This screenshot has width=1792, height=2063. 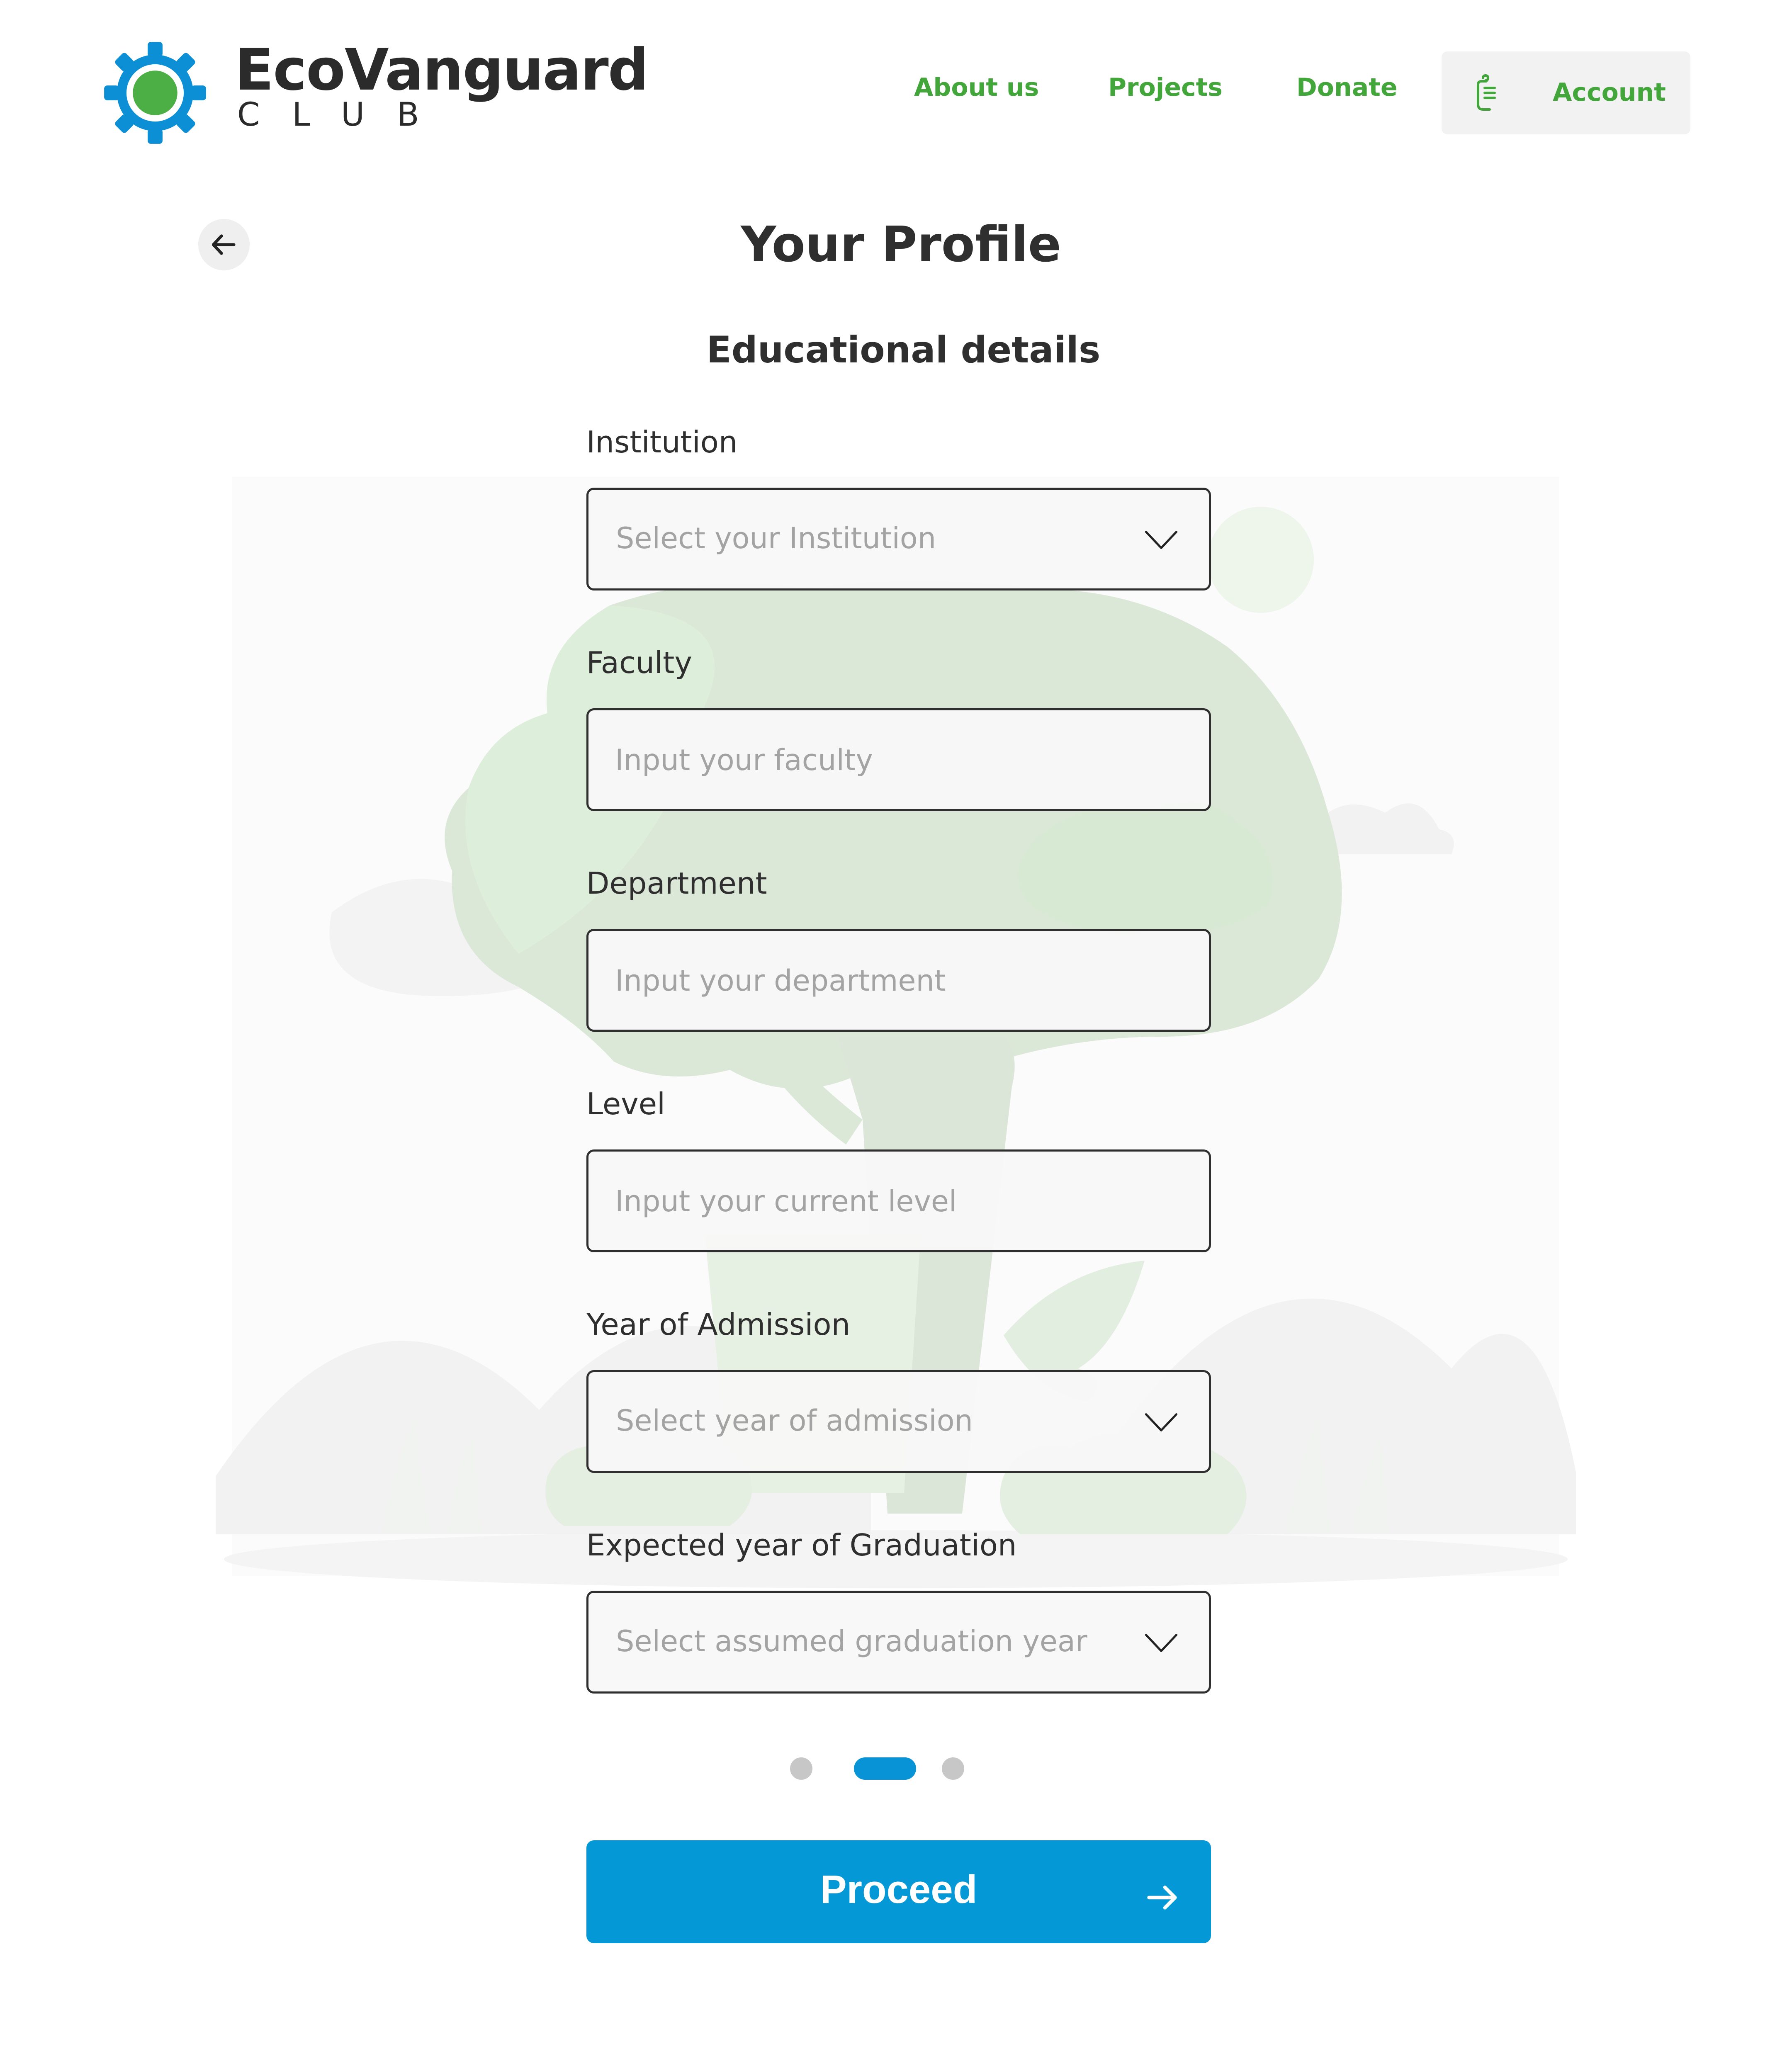 I want to click on admission-year-label: Year of Admission, so click(x=718, y=1324).